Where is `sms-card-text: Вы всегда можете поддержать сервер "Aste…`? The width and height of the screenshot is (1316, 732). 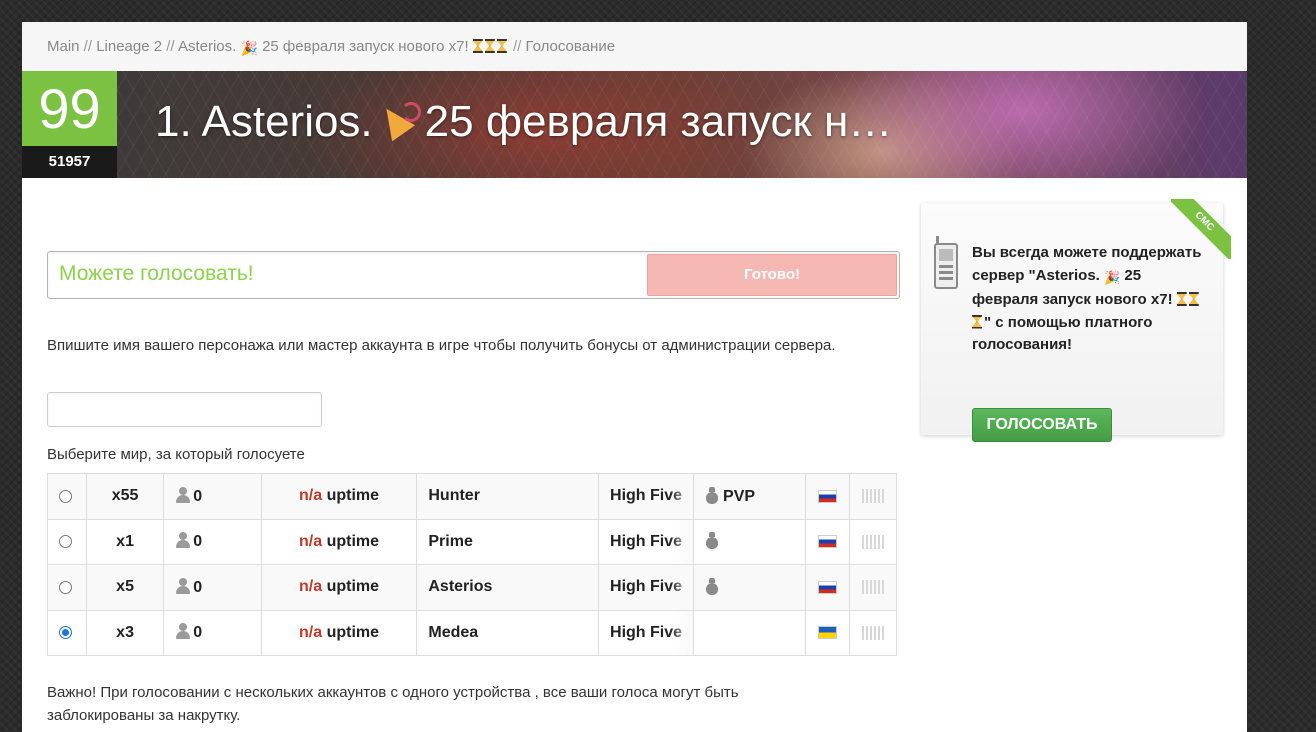 sms-card-text: Вы всегда можете поддержать сервер "Aste… is located at coordinates (1089, 299).